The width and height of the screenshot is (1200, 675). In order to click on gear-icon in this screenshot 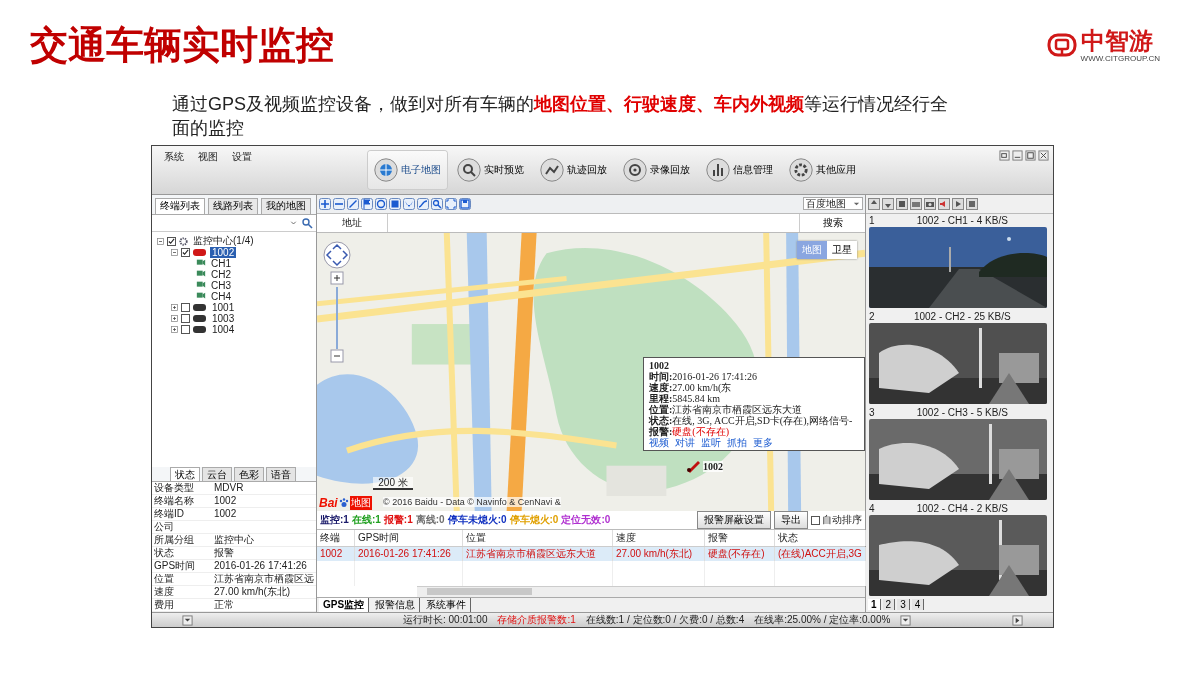, I will do `click(183, 241)`.